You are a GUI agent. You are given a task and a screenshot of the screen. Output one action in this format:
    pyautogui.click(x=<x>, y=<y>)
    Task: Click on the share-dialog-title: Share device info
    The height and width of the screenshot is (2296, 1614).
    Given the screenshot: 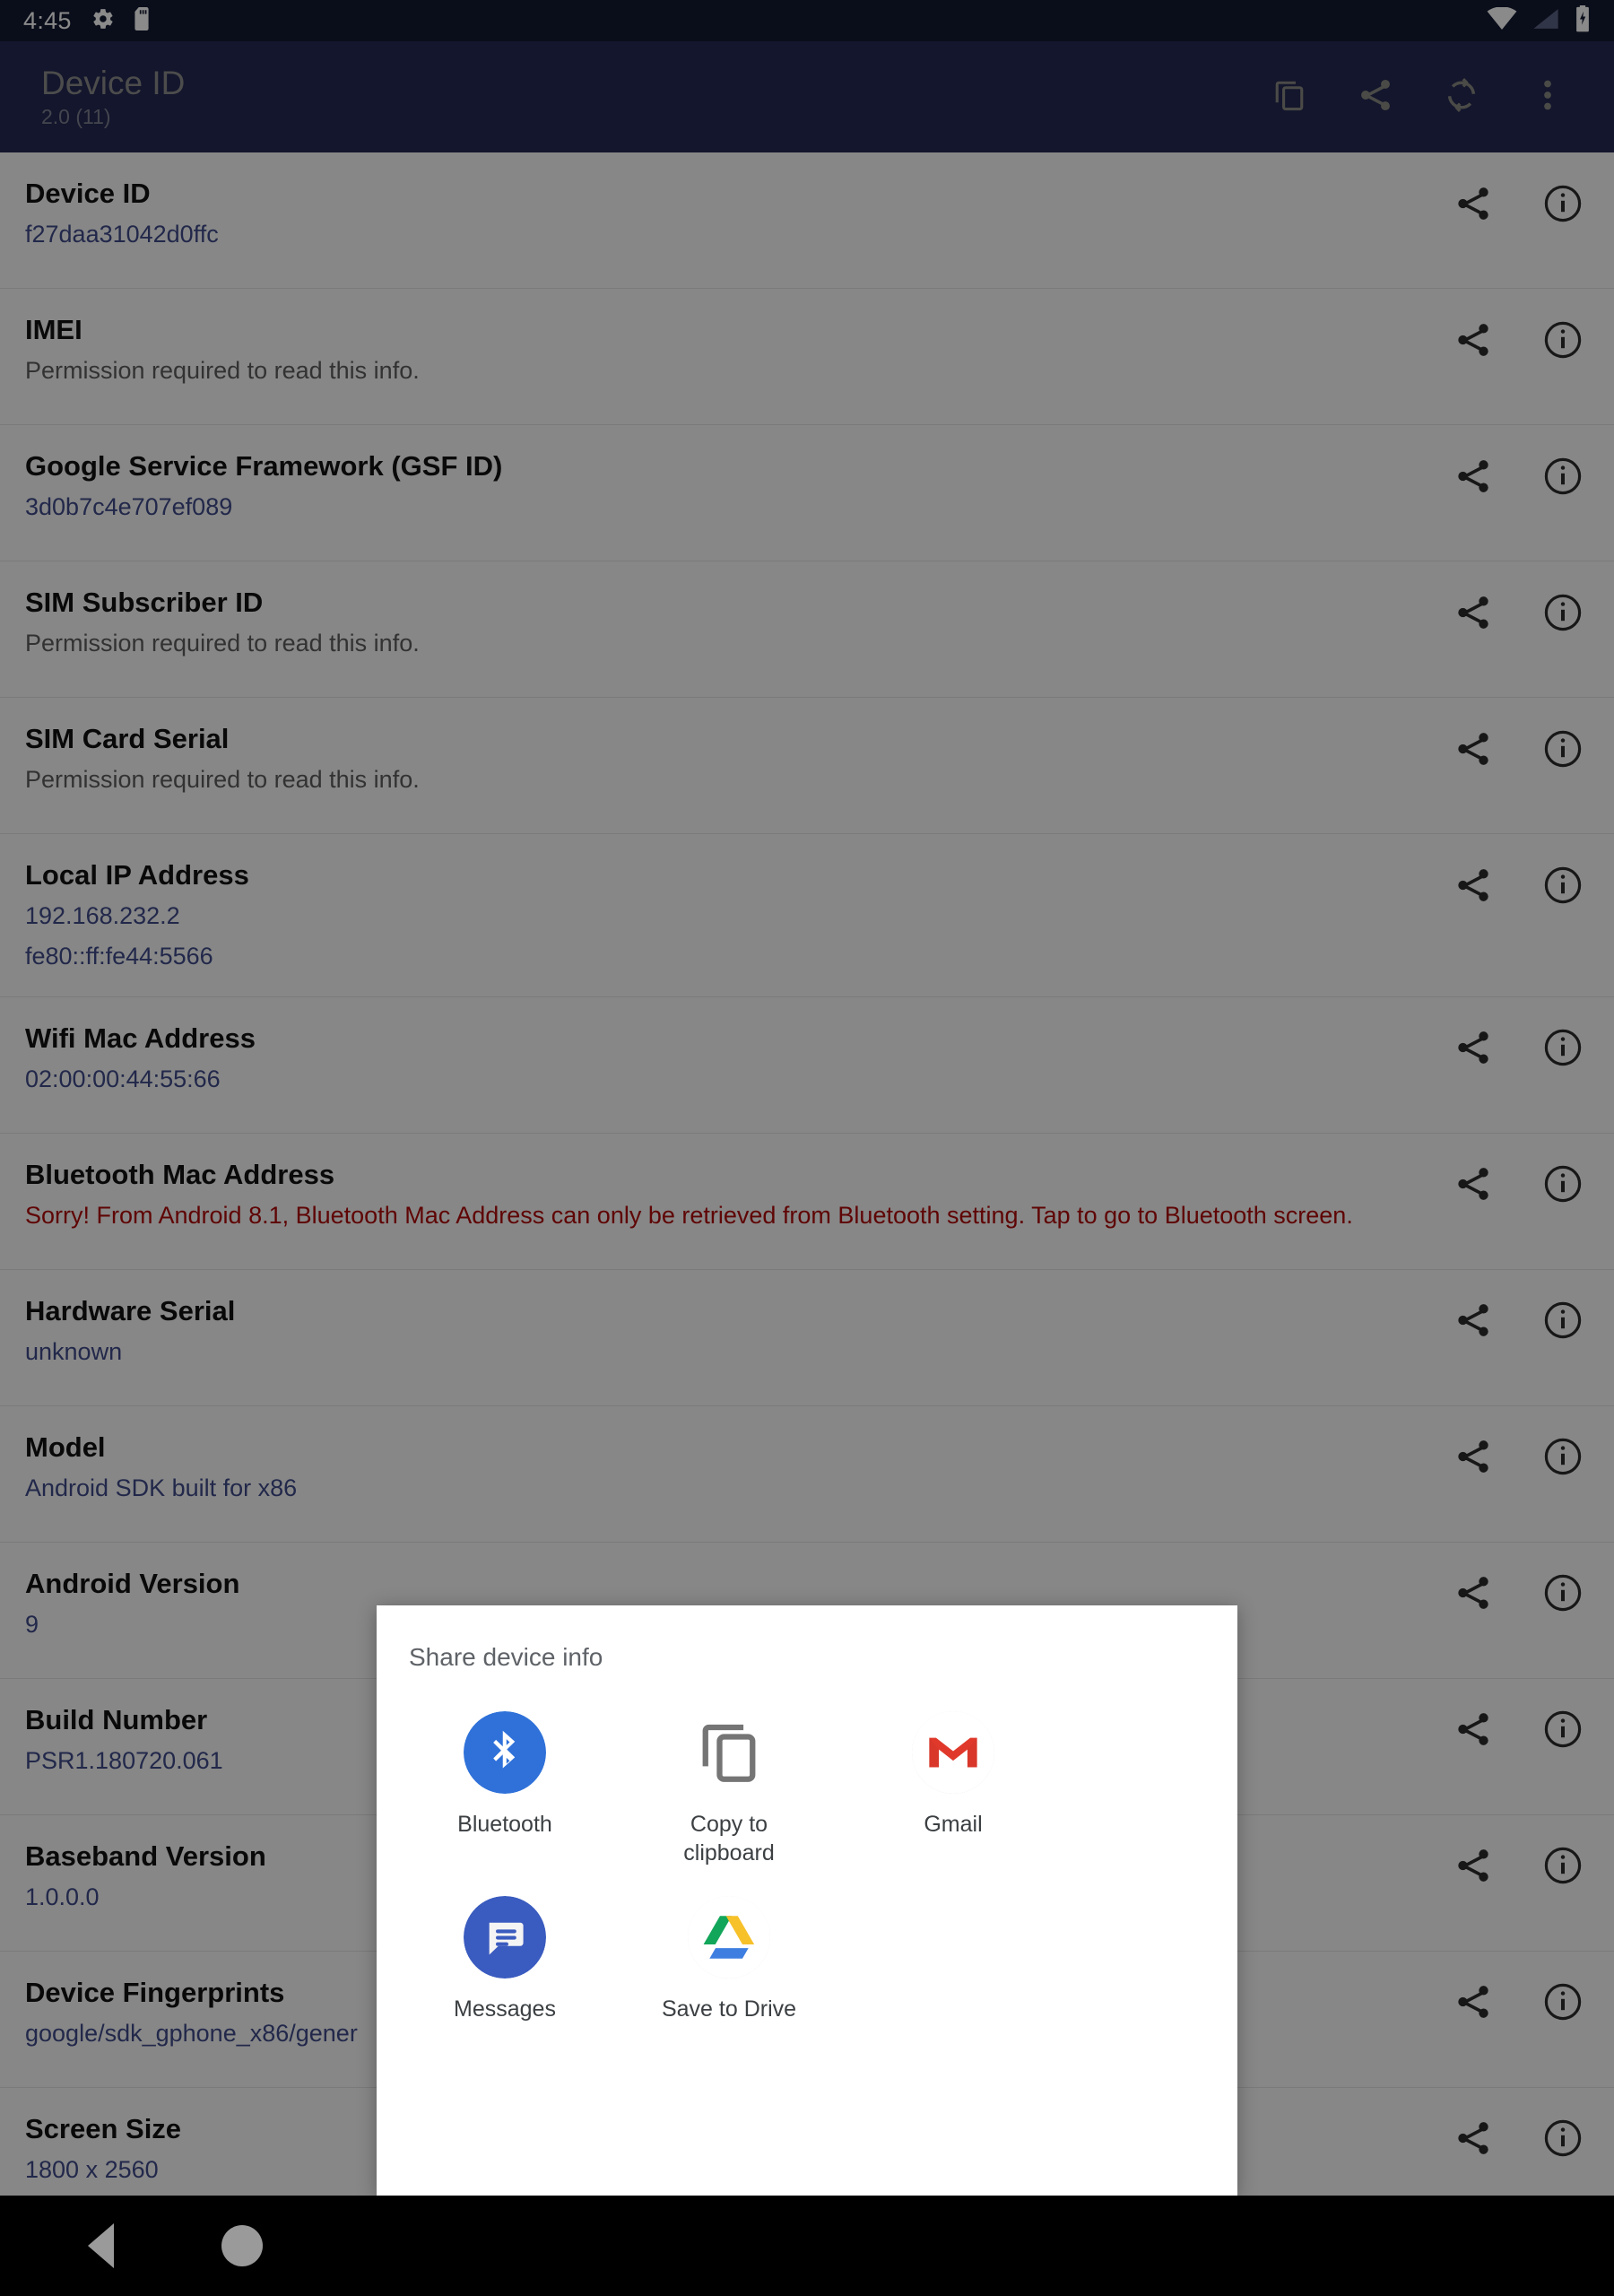 What is the action you would take?
    pyautogui.click(x=506, y=1657)
    